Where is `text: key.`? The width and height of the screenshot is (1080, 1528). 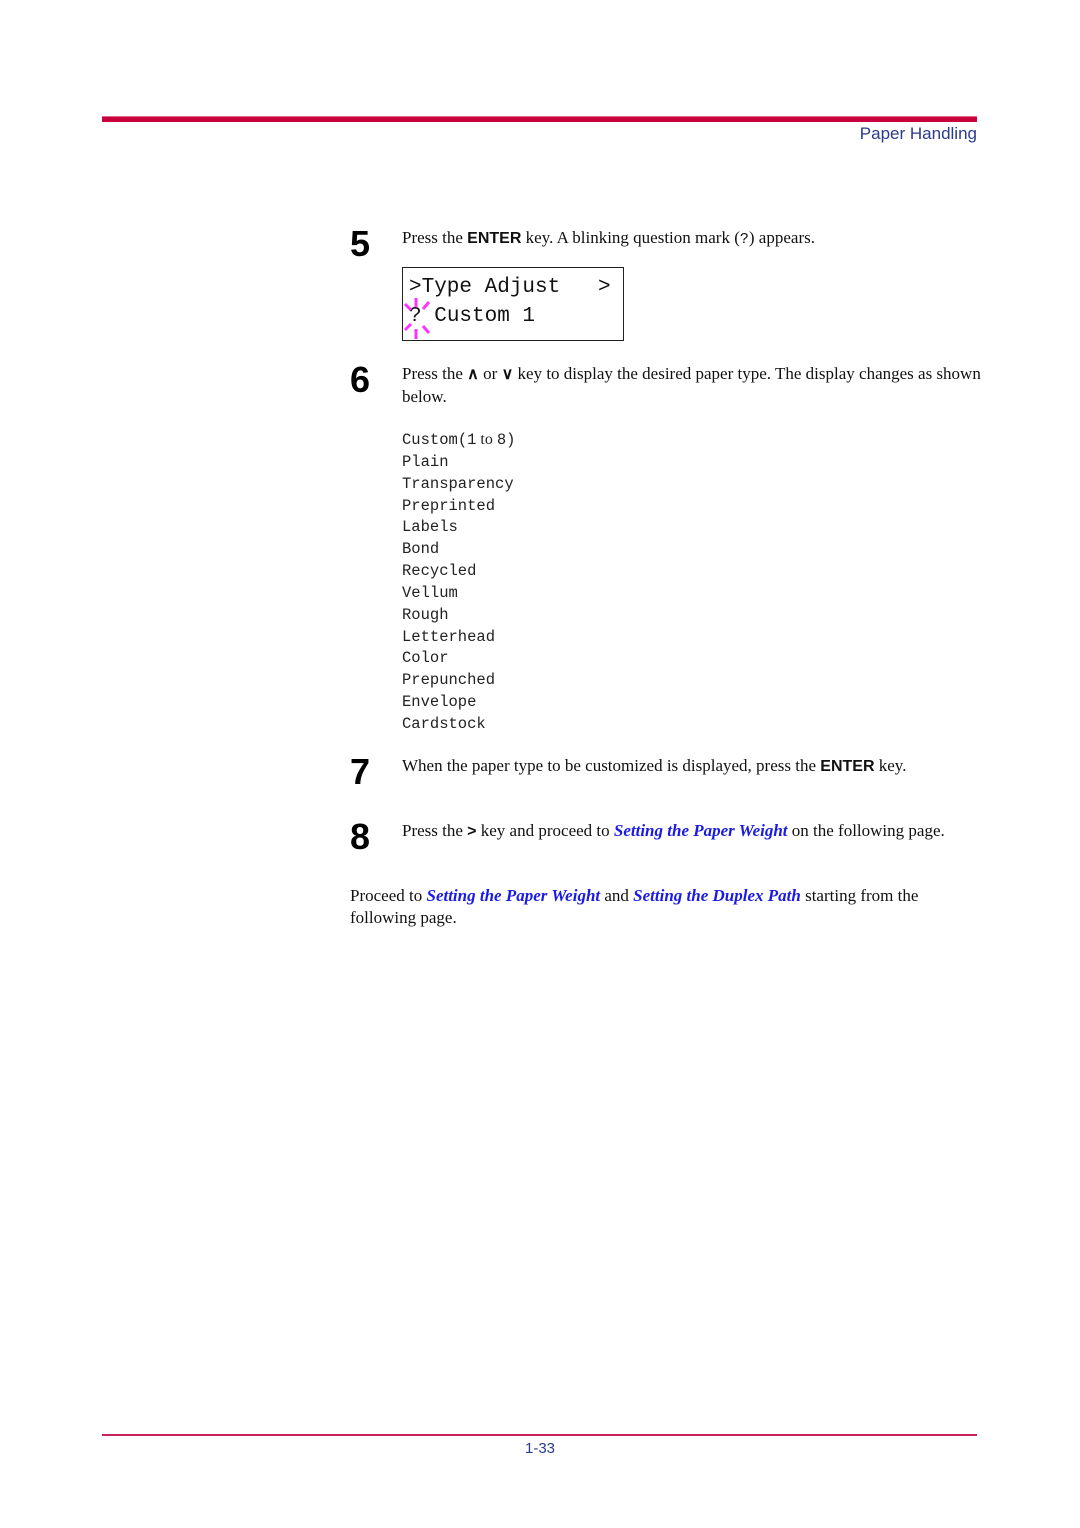
text: key. is located at coordinates (890, 765).